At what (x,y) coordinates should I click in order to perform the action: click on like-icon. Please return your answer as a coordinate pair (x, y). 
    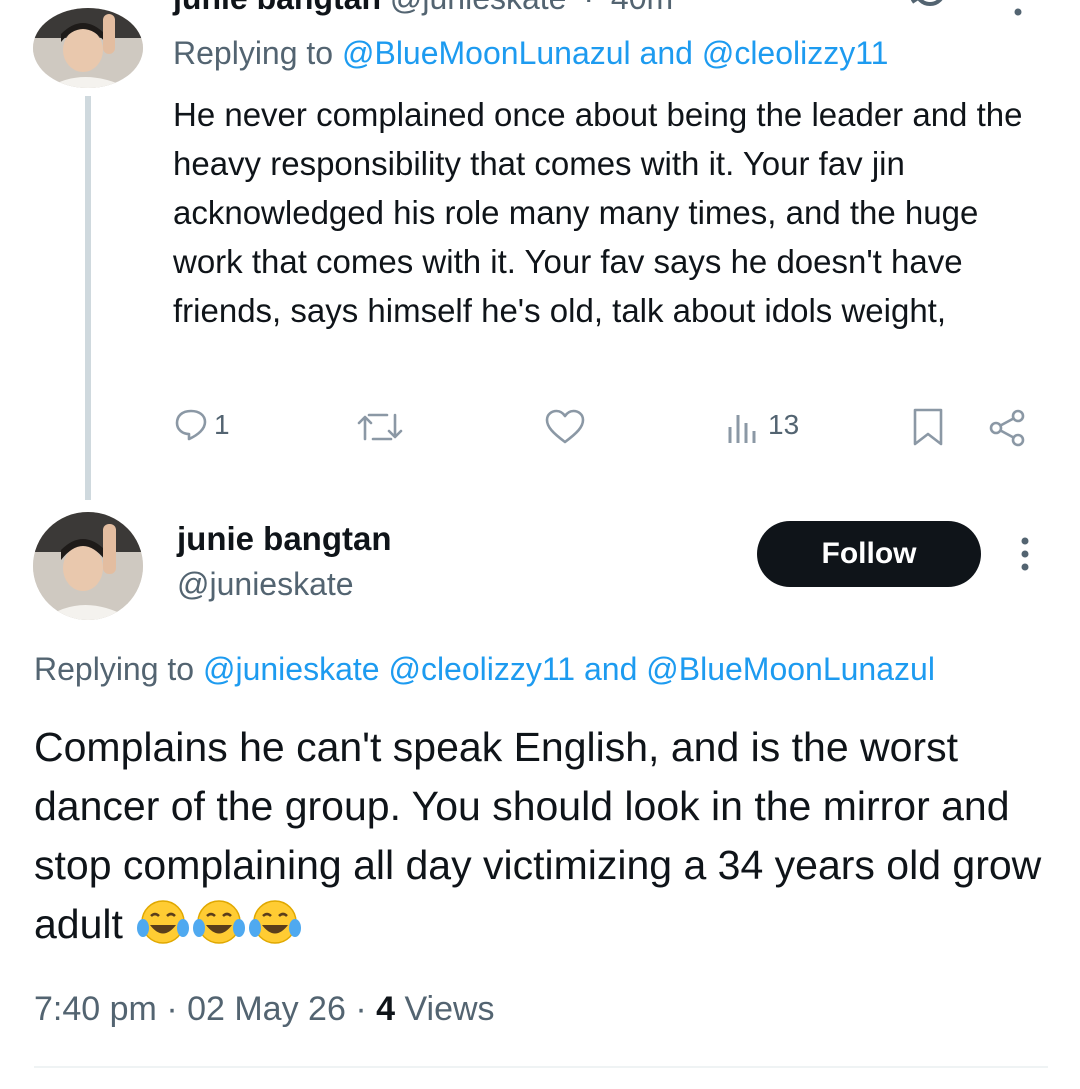
    Looking at the image, I should click on (565, 429).